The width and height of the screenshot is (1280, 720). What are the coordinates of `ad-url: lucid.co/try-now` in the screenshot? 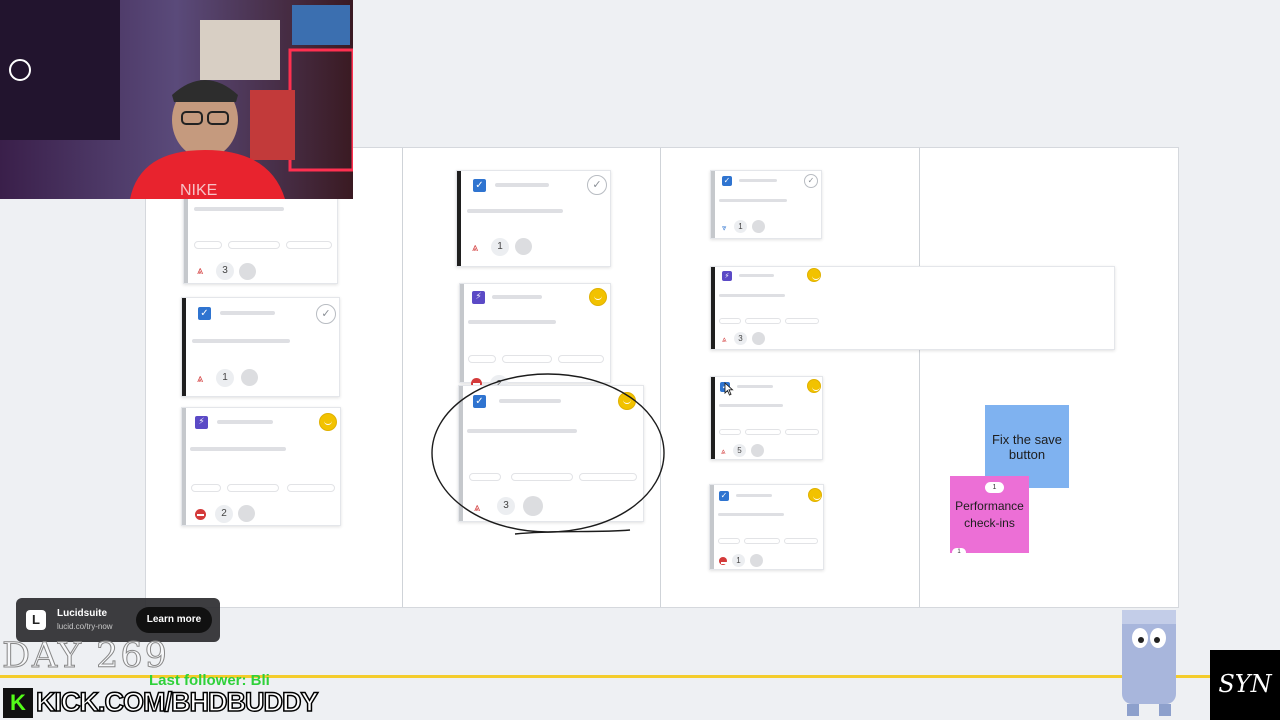 It's located at (85, 626).